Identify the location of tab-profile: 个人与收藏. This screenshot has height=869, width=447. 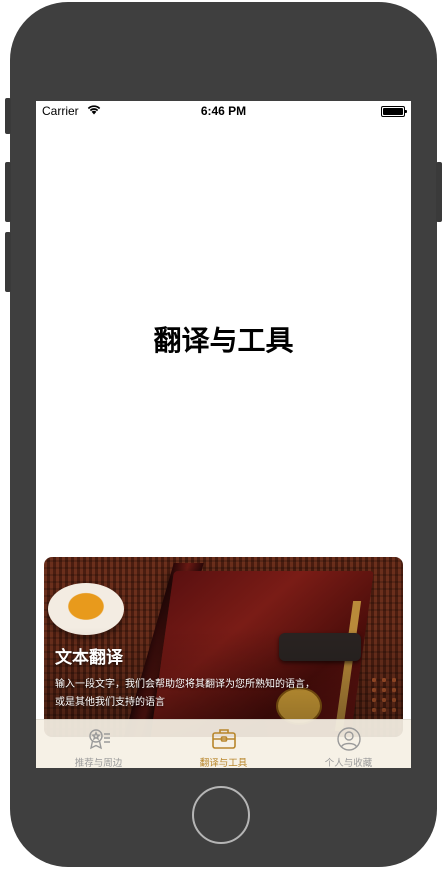
(348, 744).